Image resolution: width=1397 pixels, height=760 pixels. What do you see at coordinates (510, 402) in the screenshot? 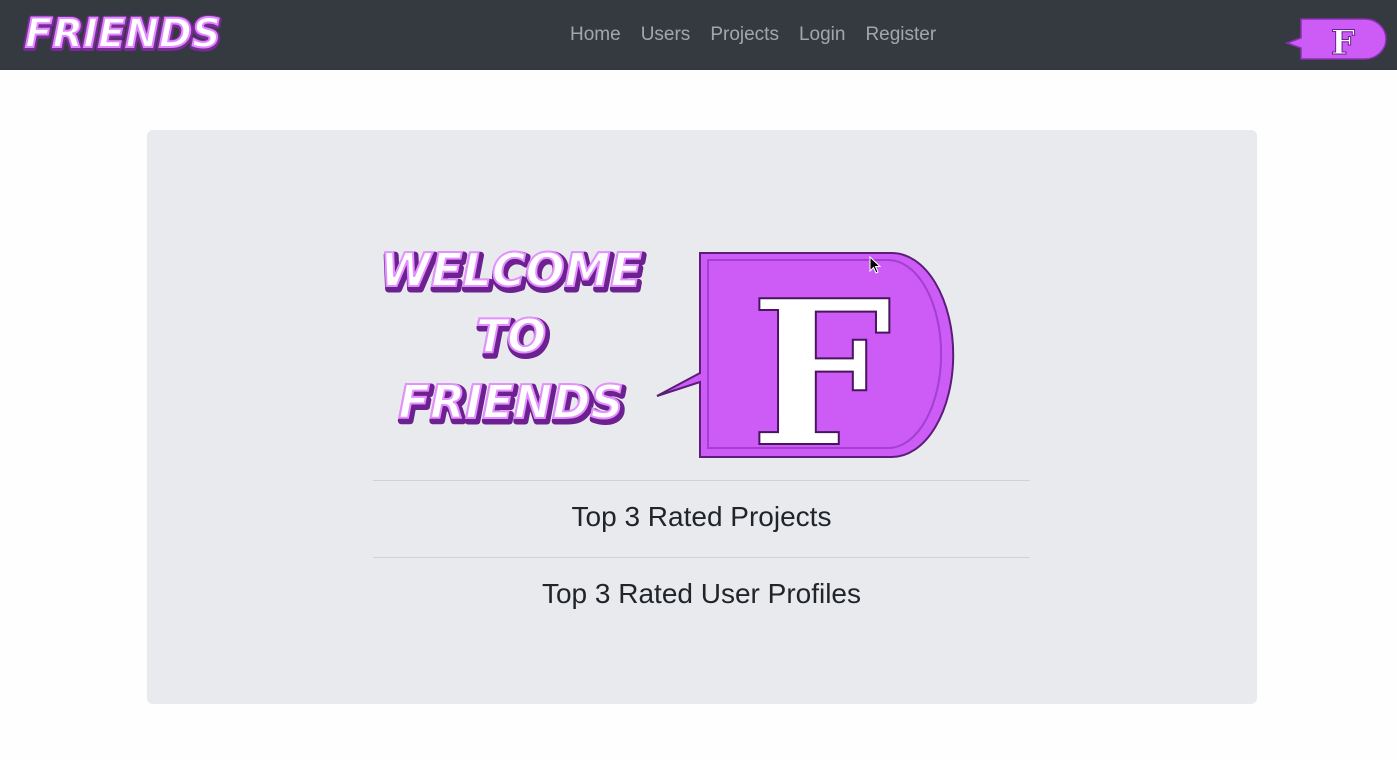
I see `welcome-line-3: FRIENDS` at bounding box center [510, 402].